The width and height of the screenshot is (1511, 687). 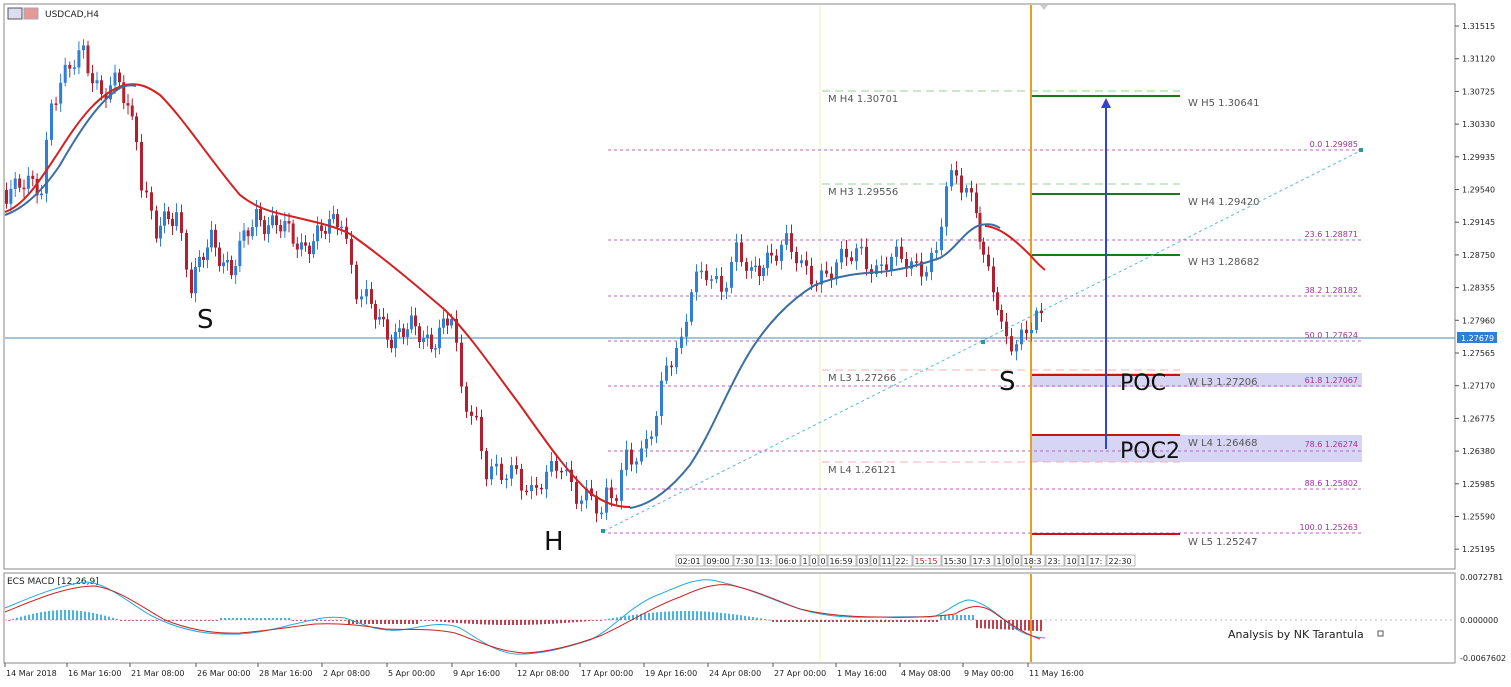 I want to click on time-tick-label: 2 Apr 08:00, so click(x=346, y=673).